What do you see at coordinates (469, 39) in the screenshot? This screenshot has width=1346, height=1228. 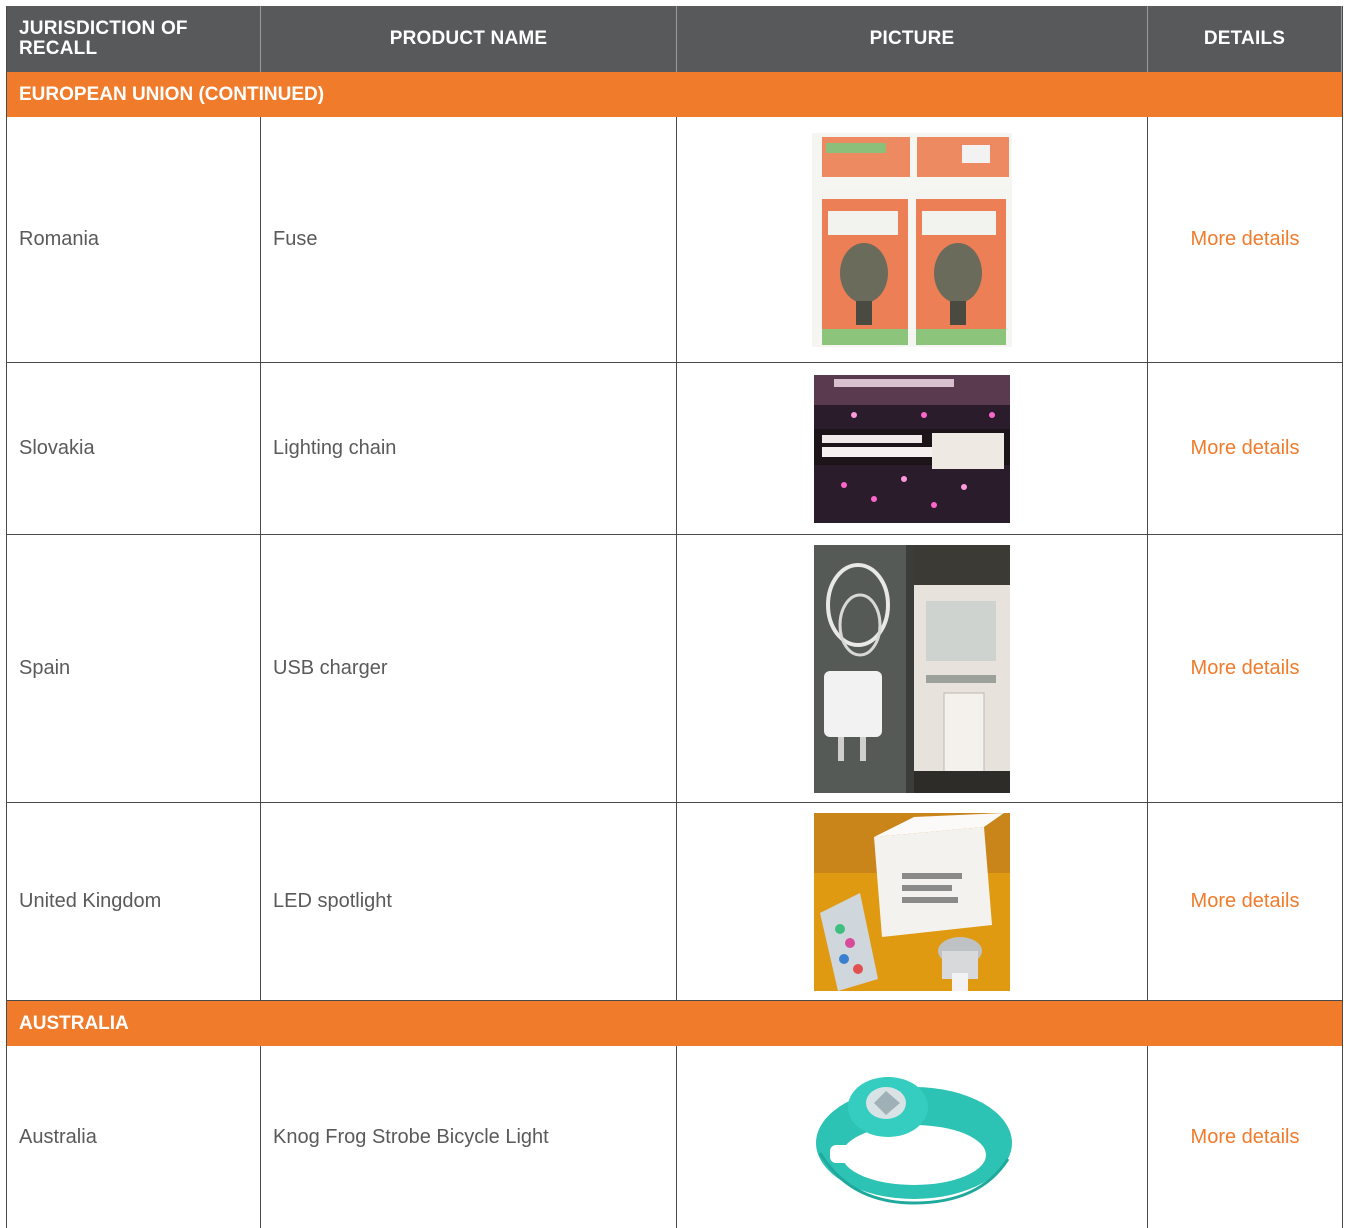 I see `column-header-product: PRODUCT NAME` at bounding box center [469, 39].